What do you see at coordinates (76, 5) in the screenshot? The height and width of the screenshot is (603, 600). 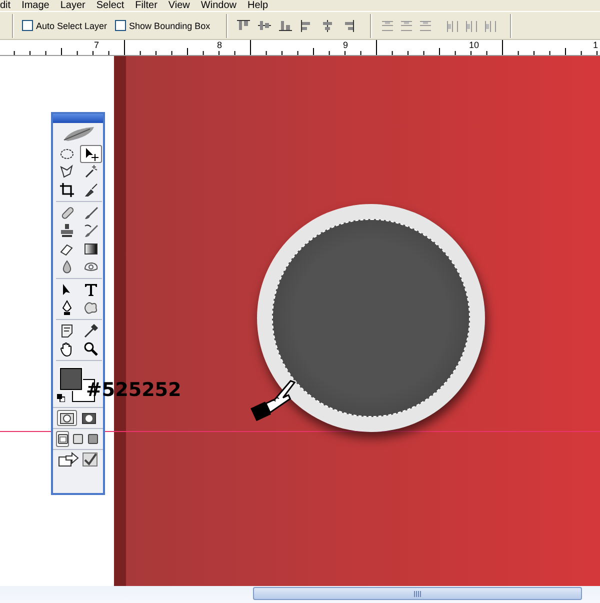 I see `menu-item: Layer` at bounding box center [76, 5].